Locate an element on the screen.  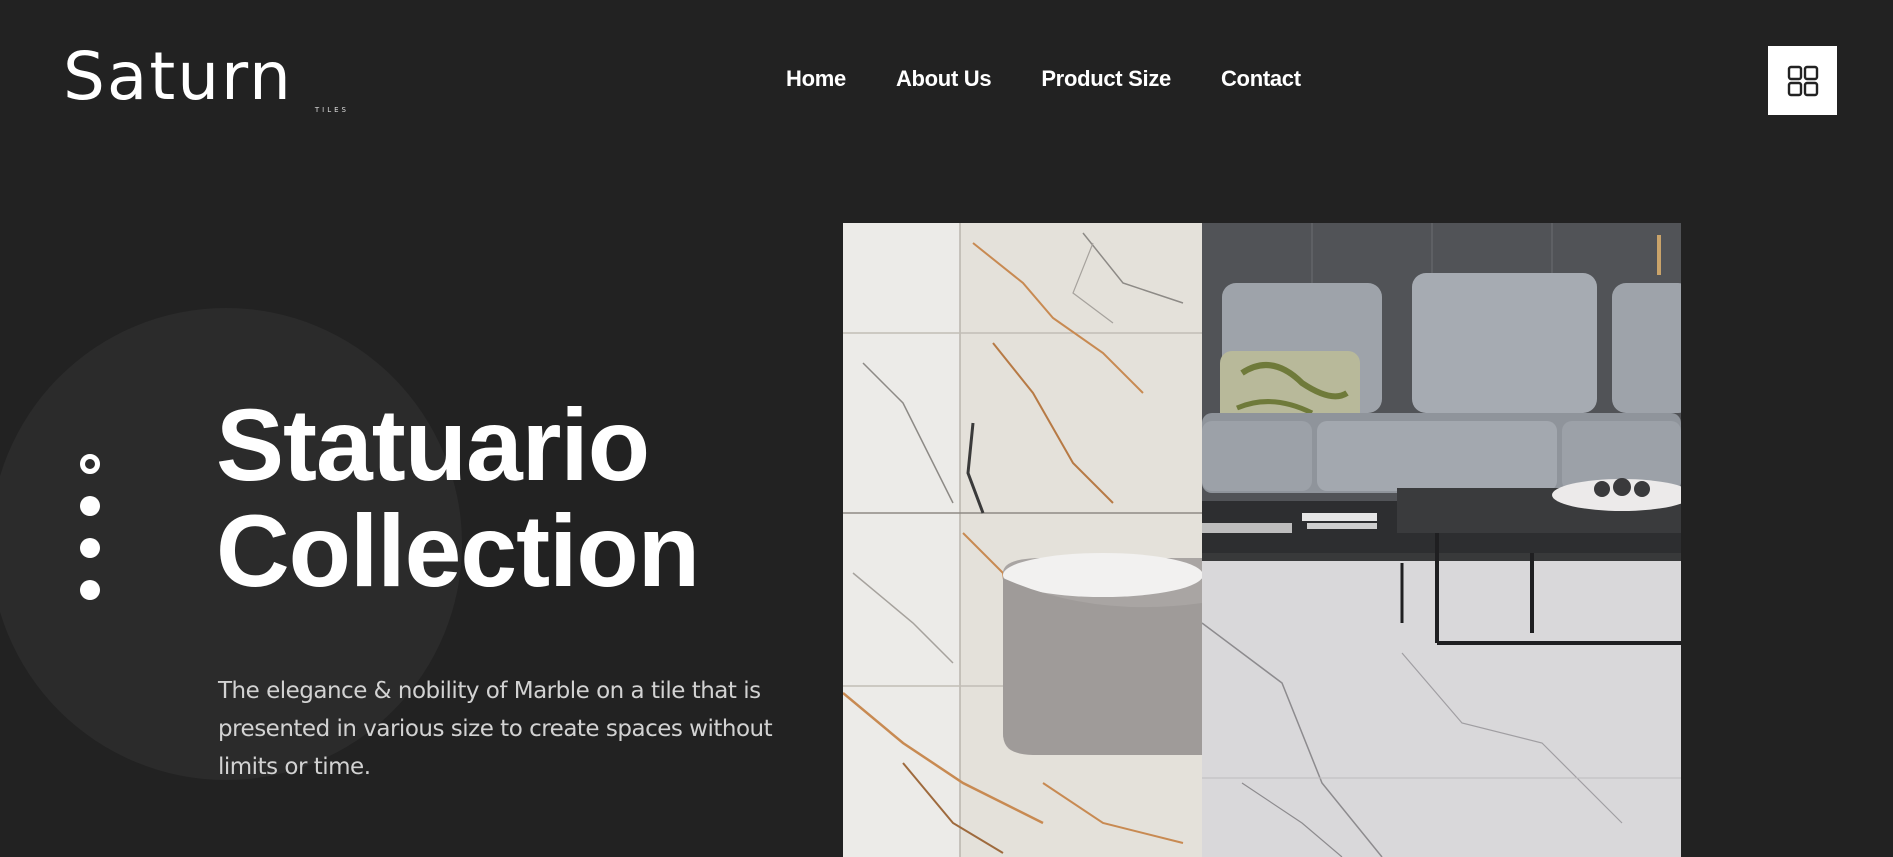
menu-button is located at coordinates (1802, 80).